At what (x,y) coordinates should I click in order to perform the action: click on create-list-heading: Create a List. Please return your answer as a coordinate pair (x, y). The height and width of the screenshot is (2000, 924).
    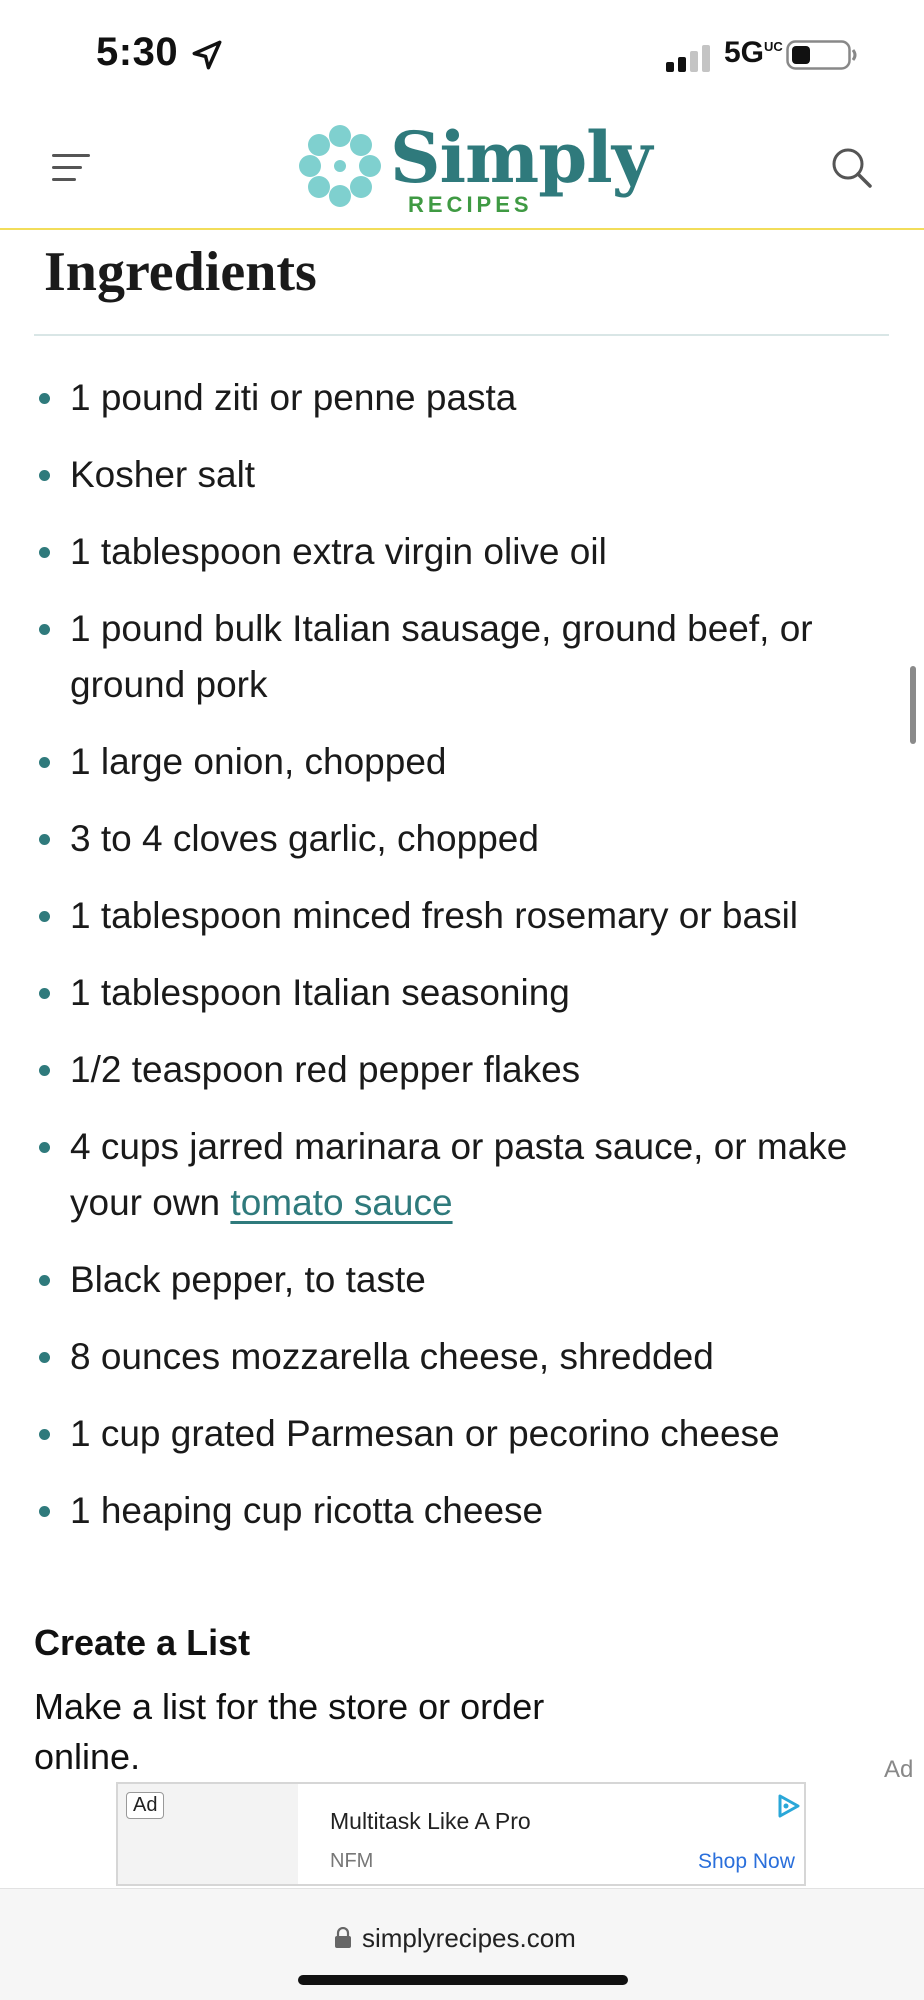
    Looking at the image, I should click on (142, 1642).